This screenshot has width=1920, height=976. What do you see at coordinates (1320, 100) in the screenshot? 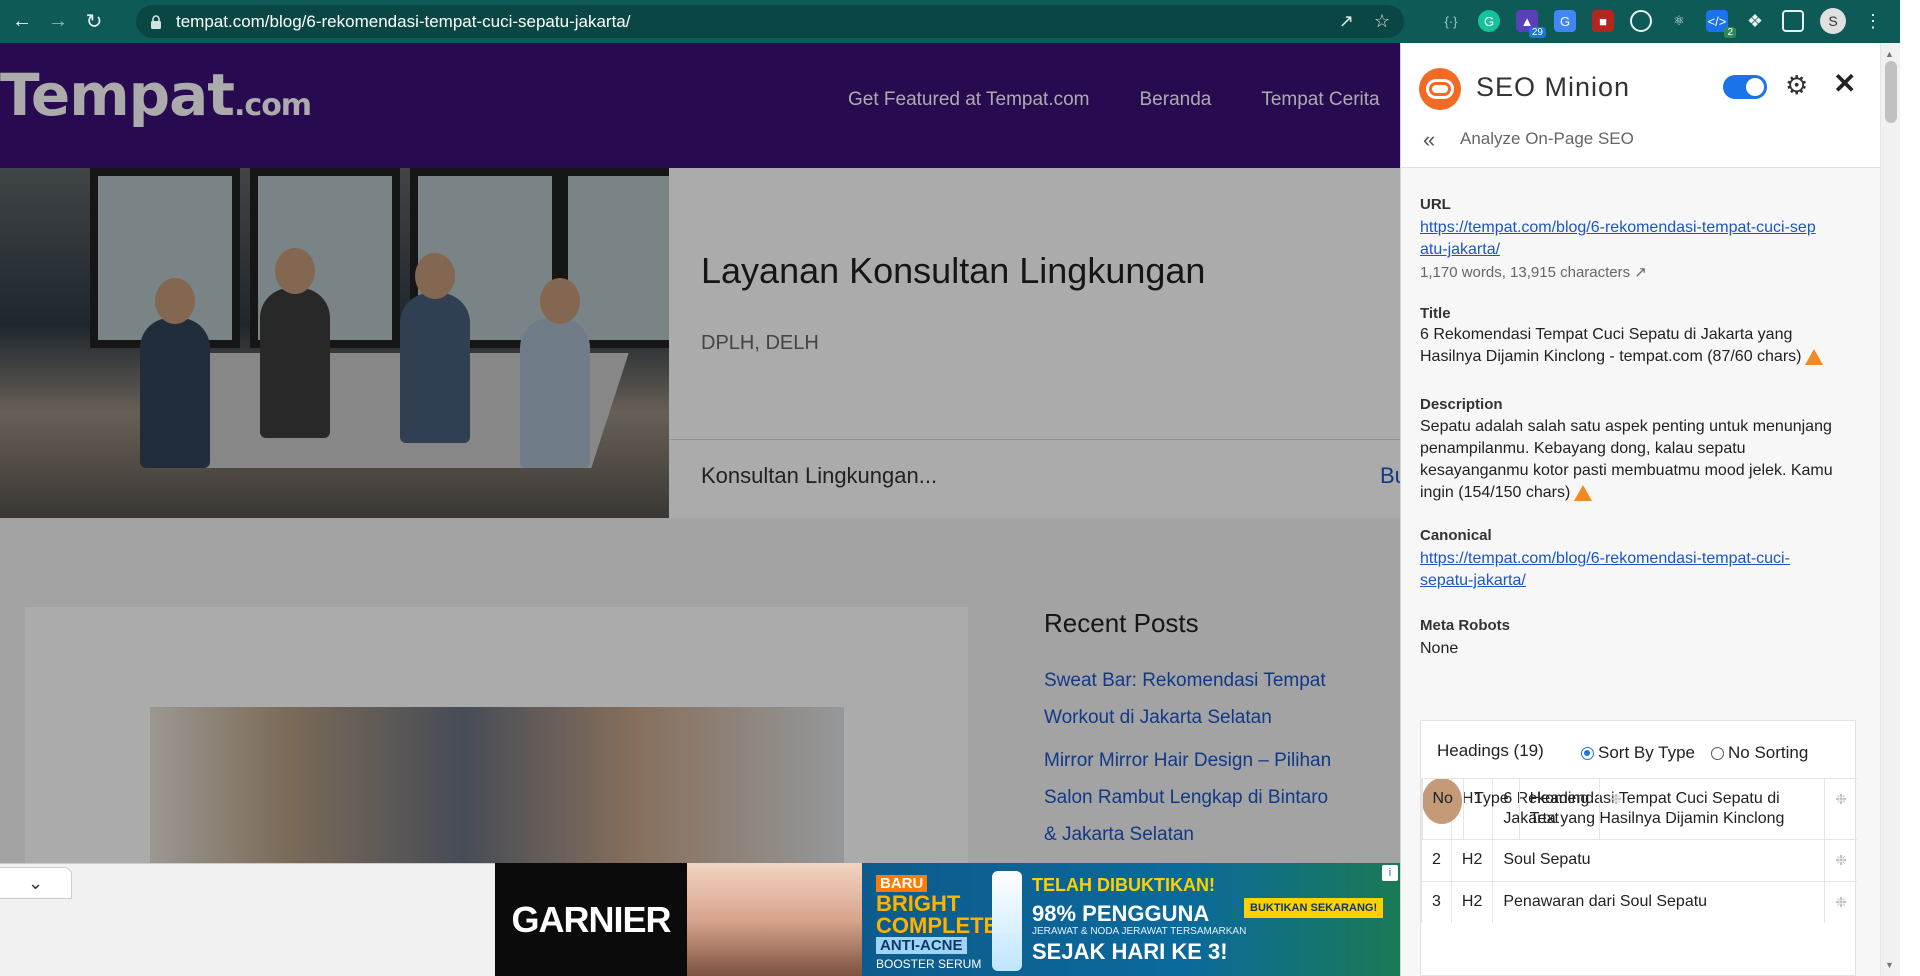
I see `nav-tempat-cerita: Tempat Cerita` at bounding box center [1320, 100].